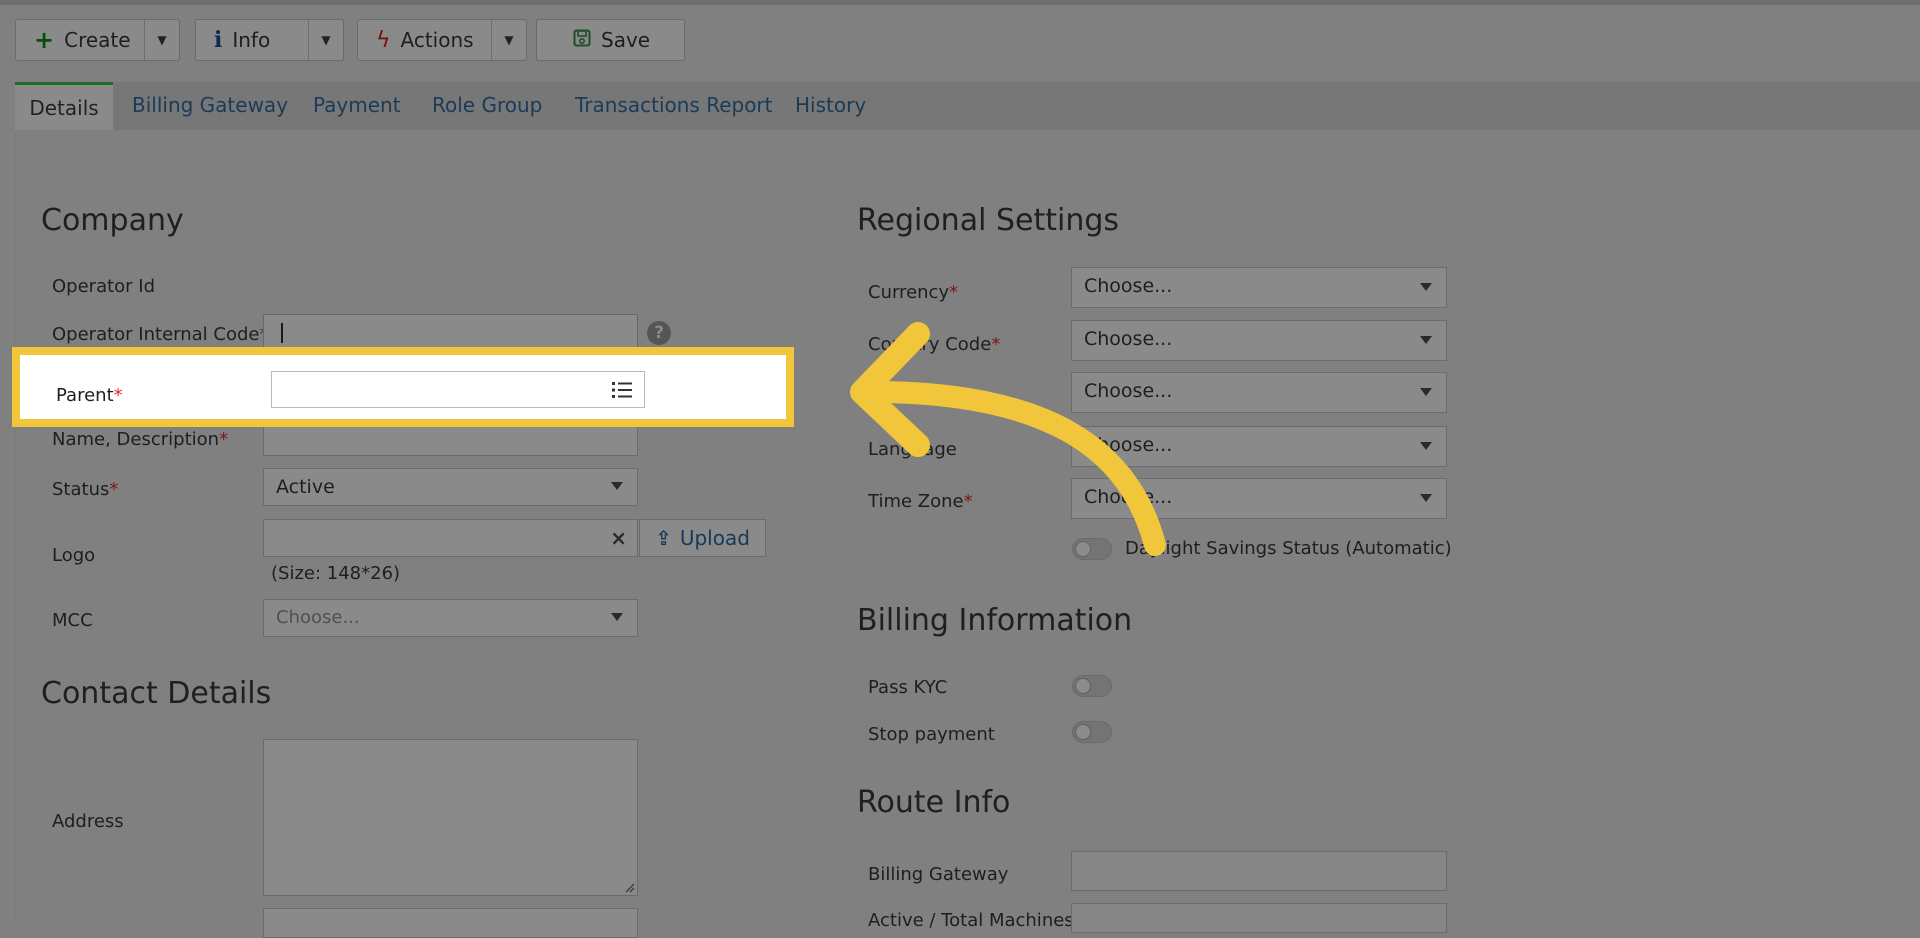  What do you see at coordinates (44, 40) in the screenshot?
I see `plus-icon: +` at bounding box center [44, 40].